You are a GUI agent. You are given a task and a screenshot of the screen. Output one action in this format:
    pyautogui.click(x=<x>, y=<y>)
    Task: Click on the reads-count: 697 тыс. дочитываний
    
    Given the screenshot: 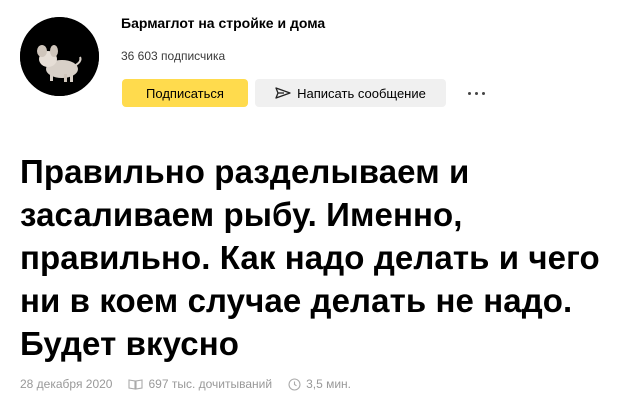 What is the action you would take?
    pyautogui.click(x=210, y=384)
    